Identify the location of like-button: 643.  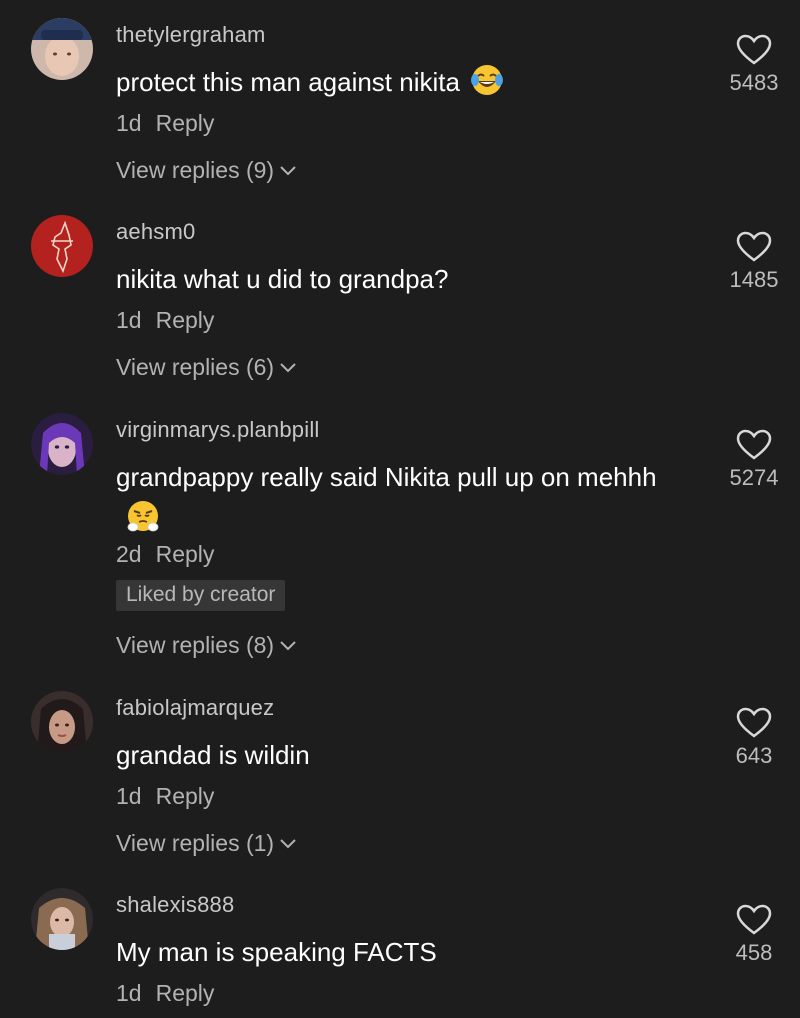
(754, 738).